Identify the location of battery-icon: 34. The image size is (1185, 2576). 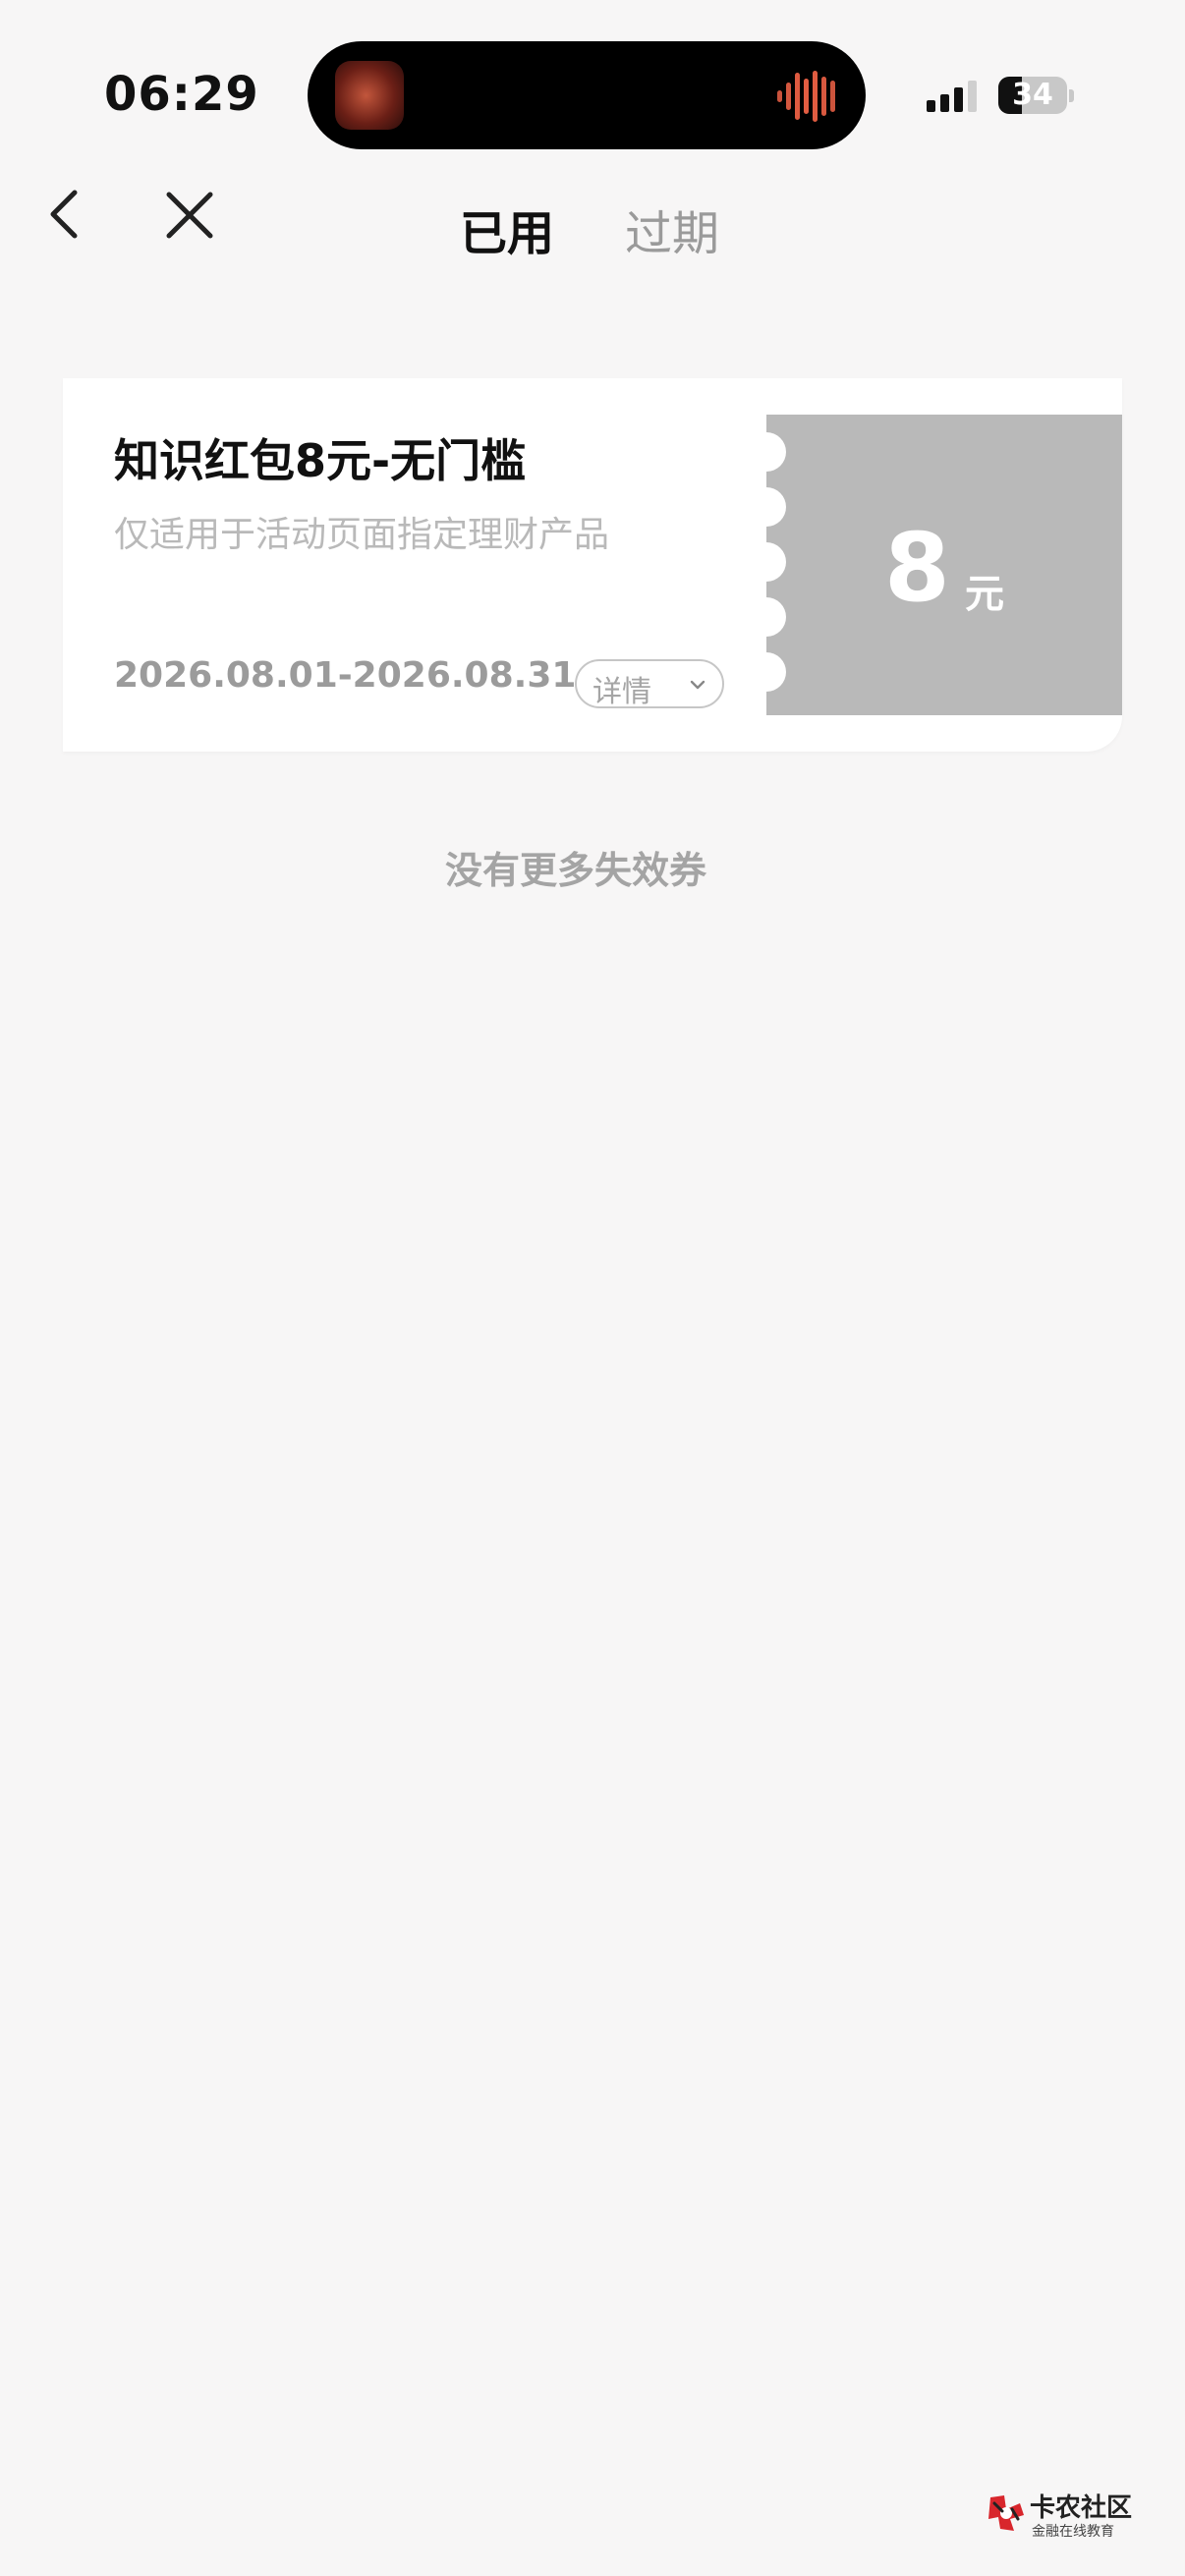
(1033, 95).